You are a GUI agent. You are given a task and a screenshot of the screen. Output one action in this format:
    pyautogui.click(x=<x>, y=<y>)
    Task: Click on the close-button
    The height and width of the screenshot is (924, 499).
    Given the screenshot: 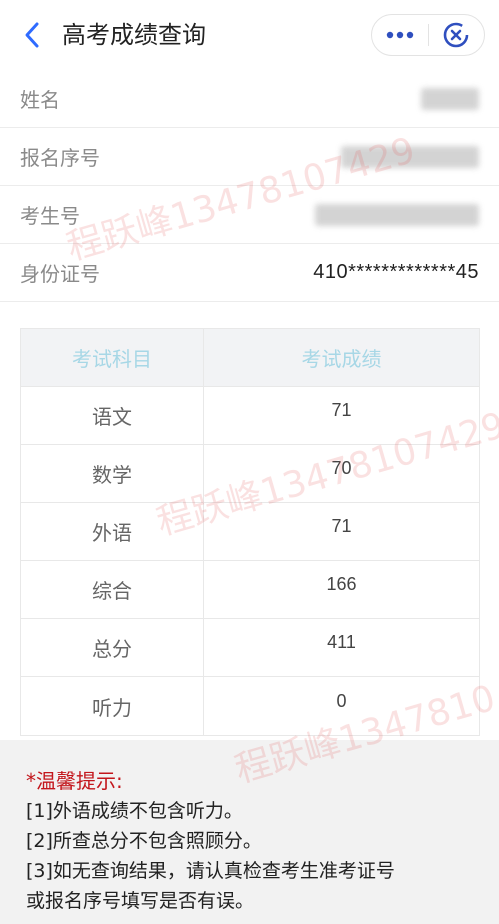 What is the action you would take?
    pyautogui.click(x=456, y=35)
    